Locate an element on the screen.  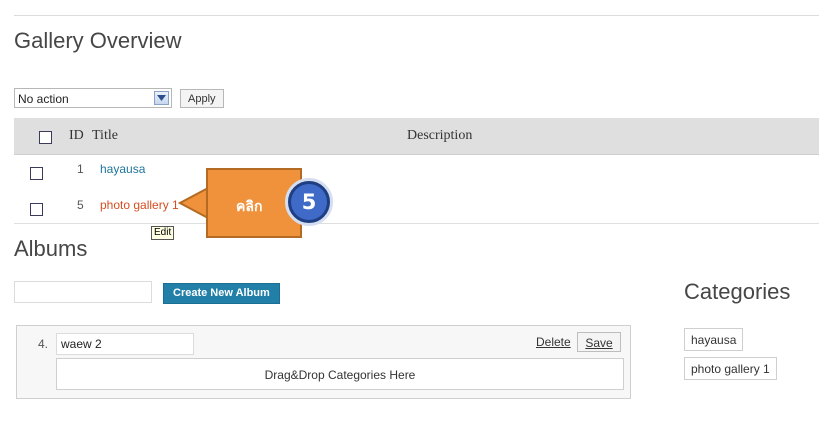
table-row: 1 hayausa is located at coordinates (416, 172).